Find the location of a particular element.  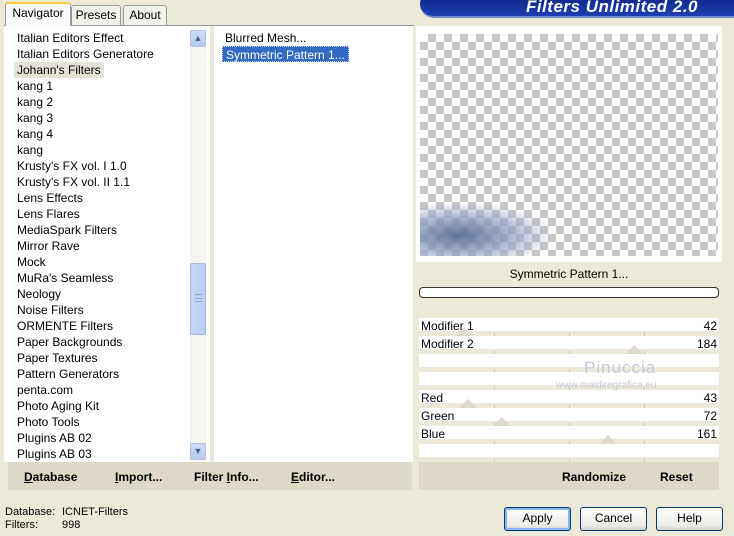

param-value: 184 is located at coordinates (706, 344).